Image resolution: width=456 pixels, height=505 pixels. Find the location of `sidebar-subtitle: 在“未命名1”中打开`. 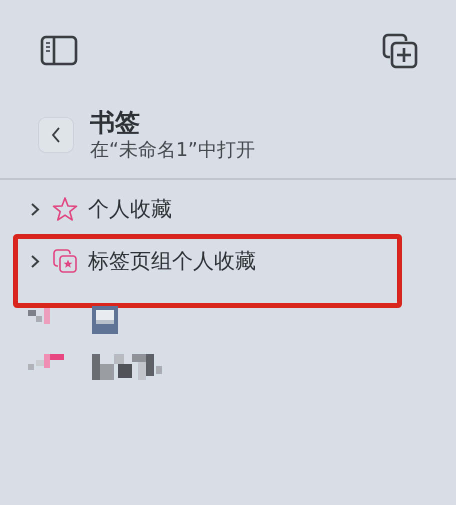

sidebar-subtitle: 在“未命名1”中打开 is located at coordinates (172, 150).